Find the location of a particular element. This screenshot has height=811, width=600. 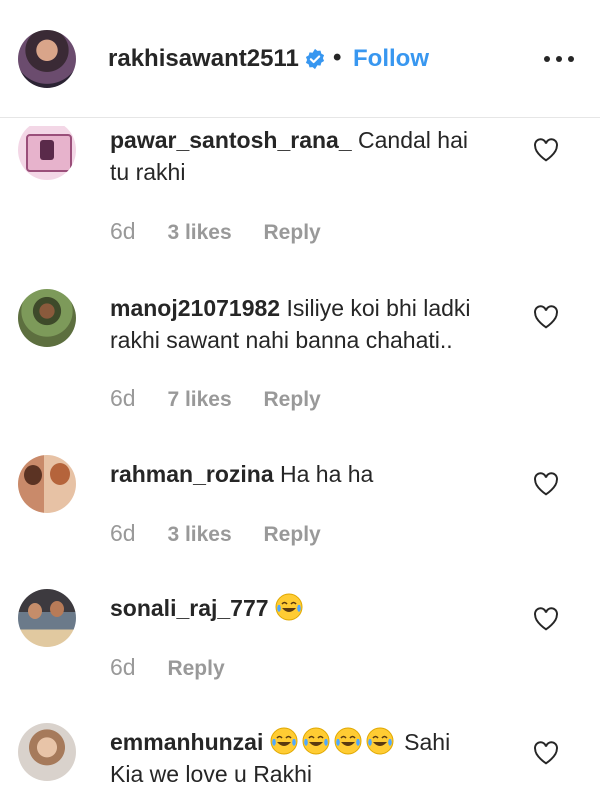

comment-username: rahman_rozina is located at coordinates (192, 474).